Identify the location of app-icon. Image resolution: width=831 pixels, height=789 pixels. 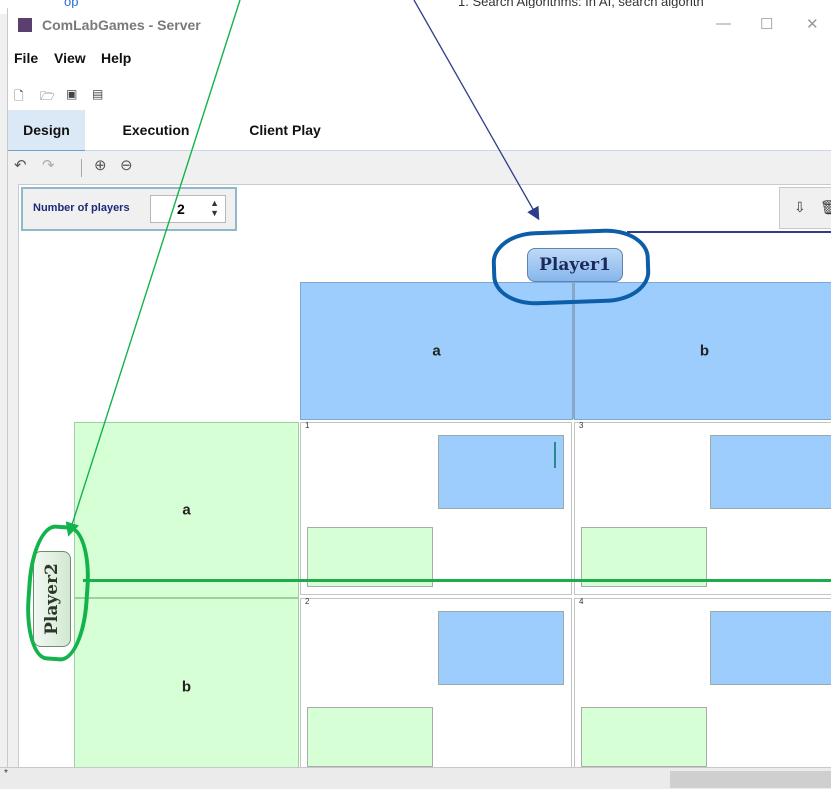
(25, 25).